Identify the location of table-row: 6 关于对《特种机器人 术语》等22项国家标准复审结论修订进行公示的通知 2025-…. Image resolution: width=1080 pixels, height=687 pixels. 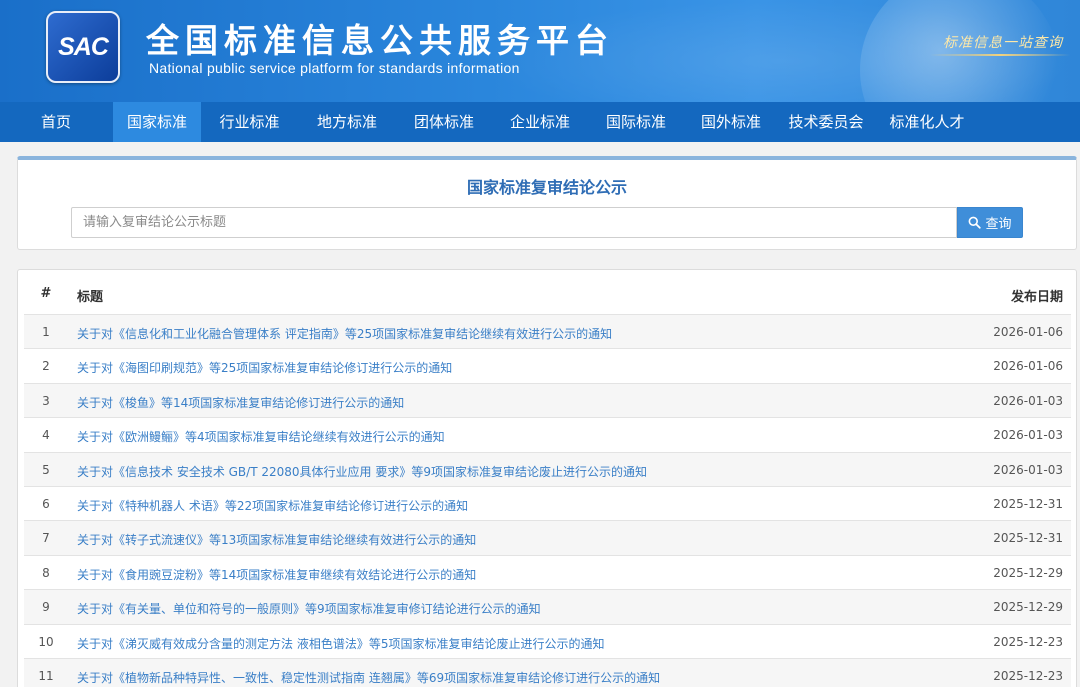
(547, 503).